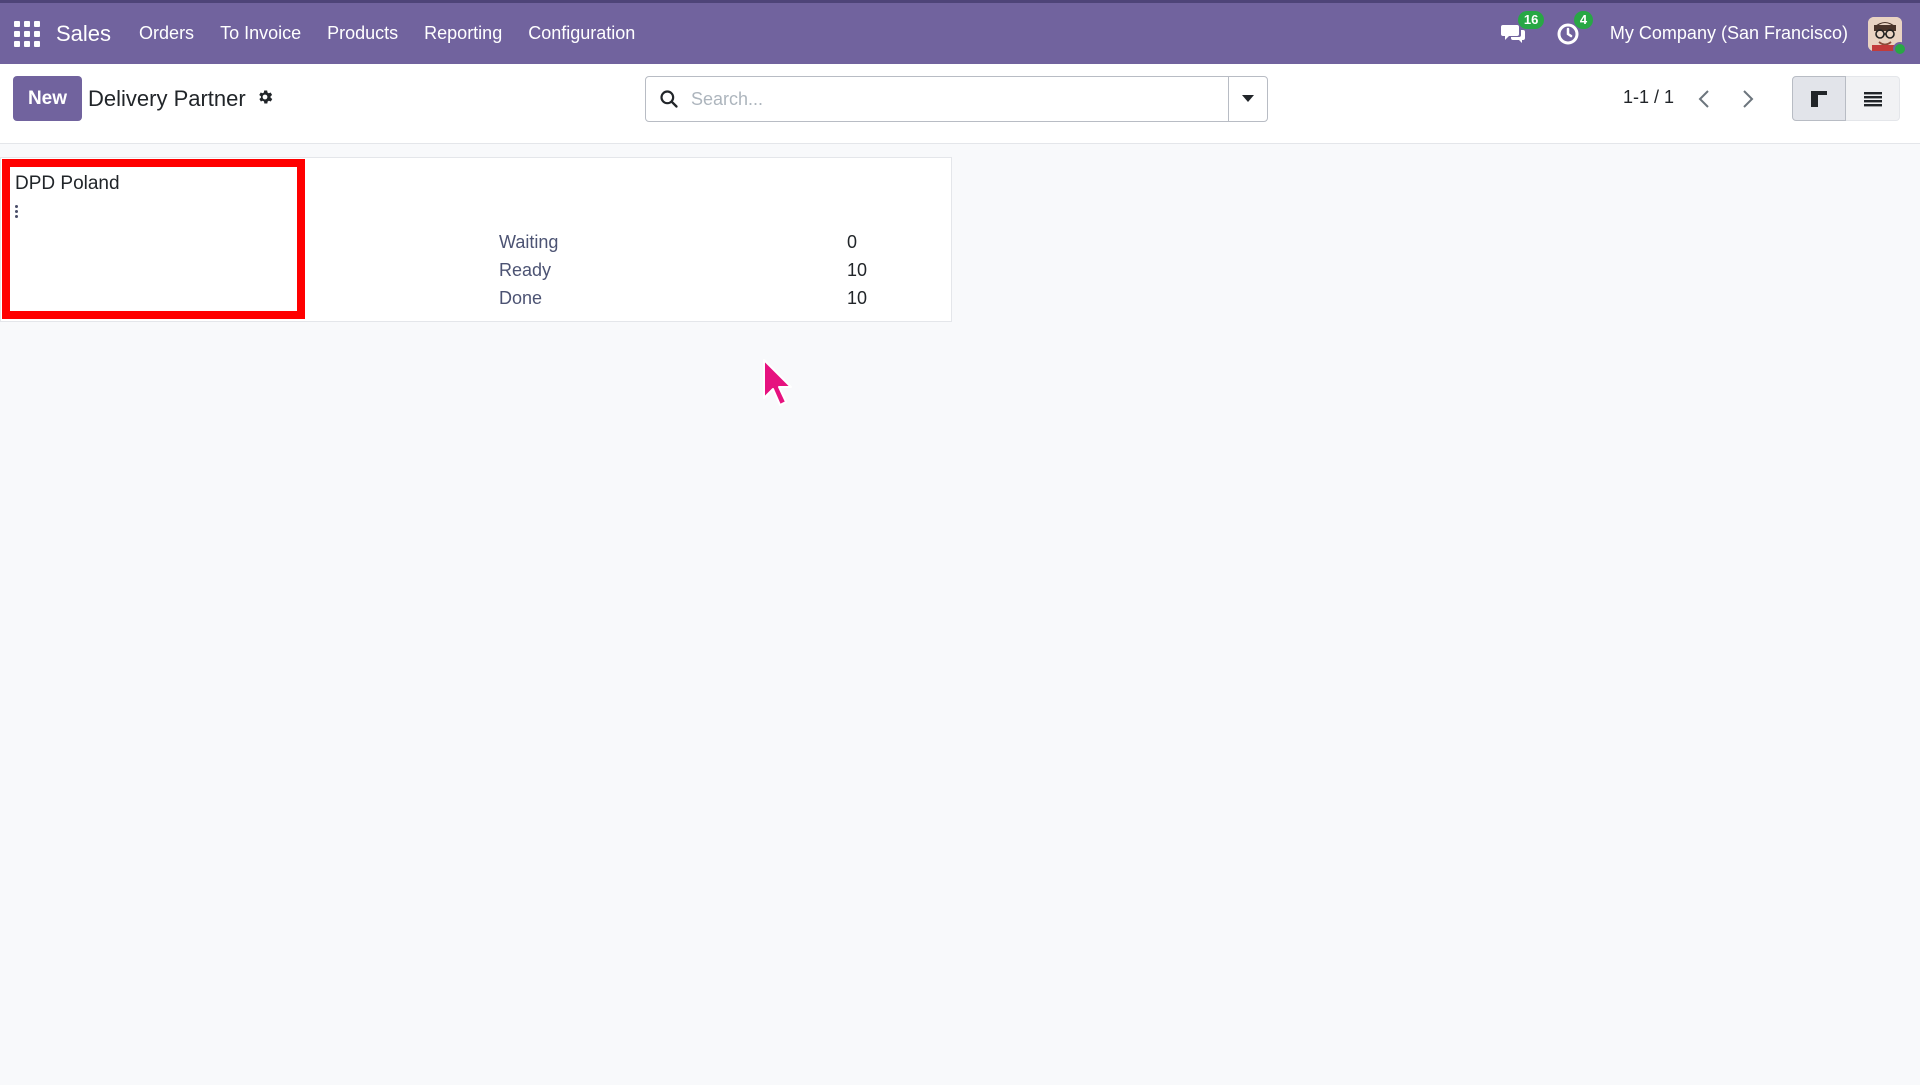 The image size is (1920, 1085). Describe the element at coordinates (1522, 29) in the screenshot. I see `messages-button: 16` at that location.